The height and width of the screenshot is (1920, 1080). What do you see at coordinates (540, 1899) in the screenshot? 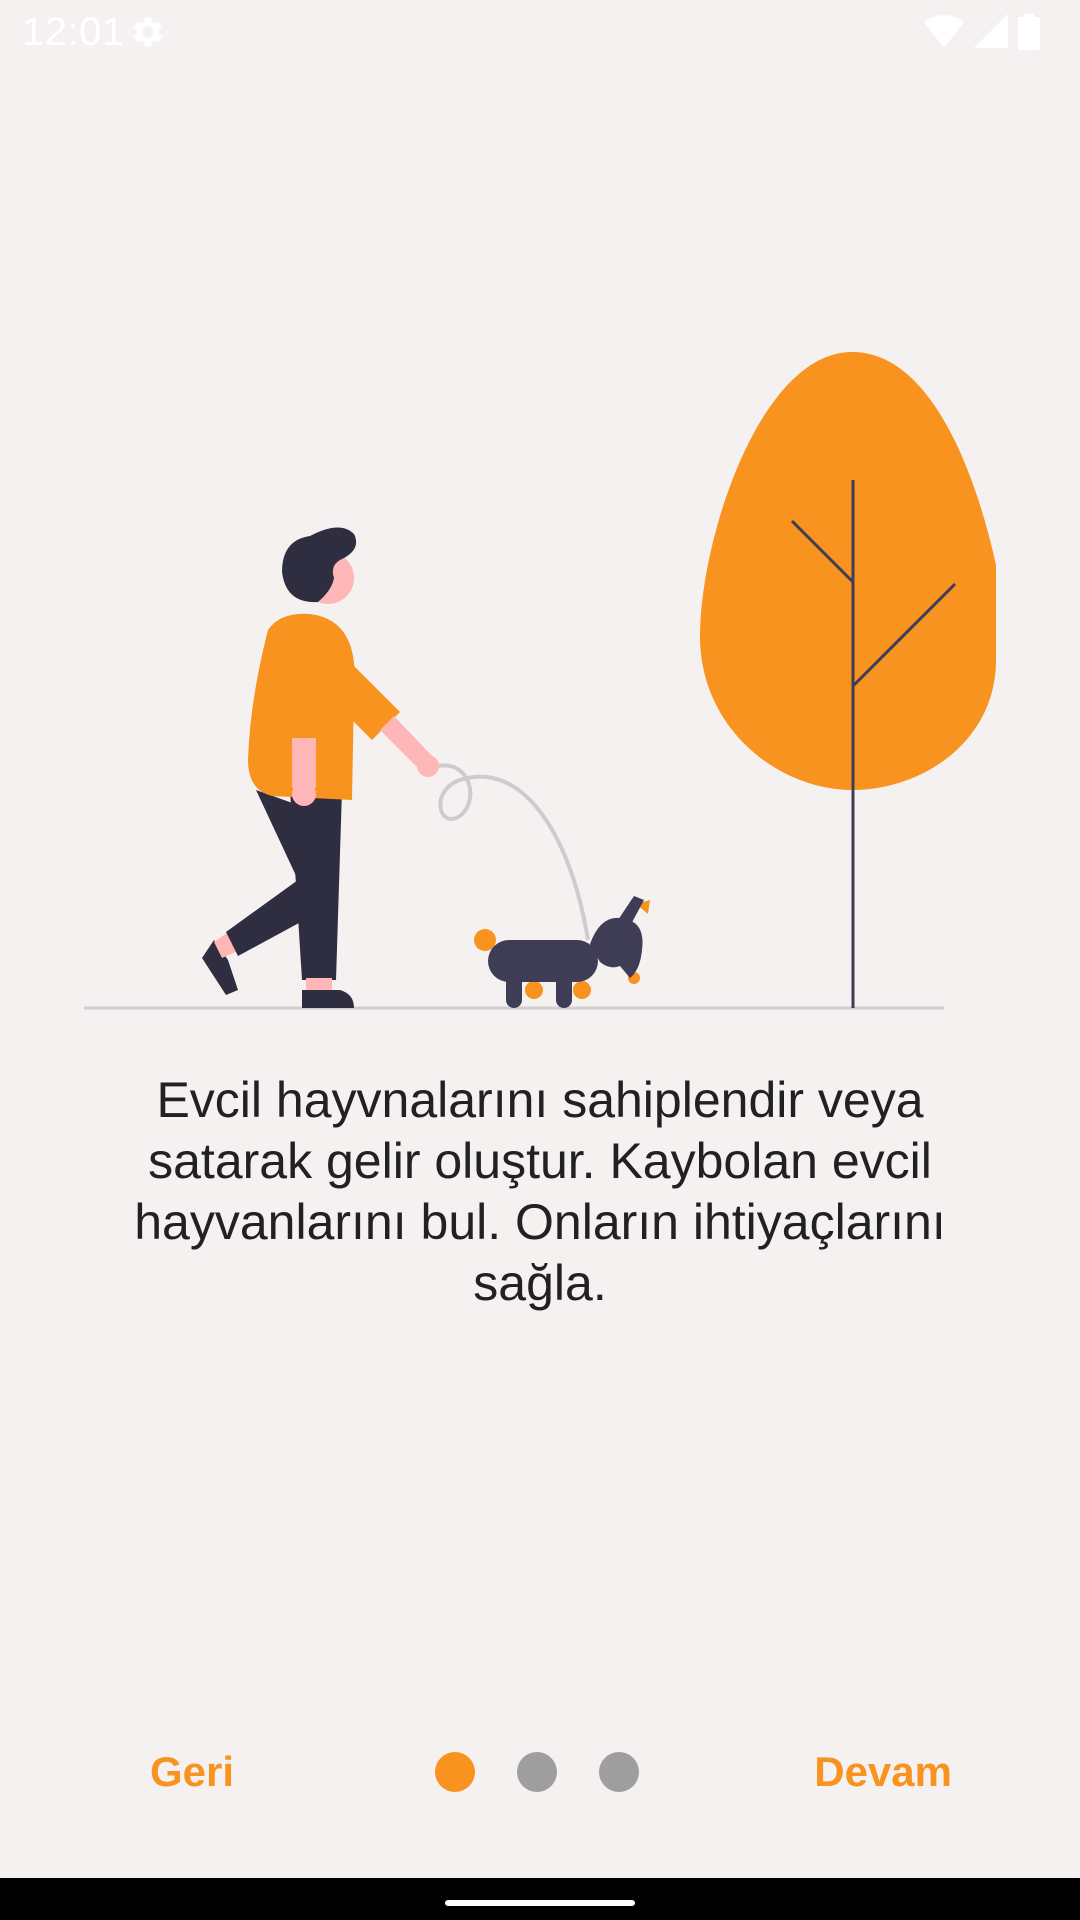
I see `system-navigation-bar` at bounding box center [540, 1899].